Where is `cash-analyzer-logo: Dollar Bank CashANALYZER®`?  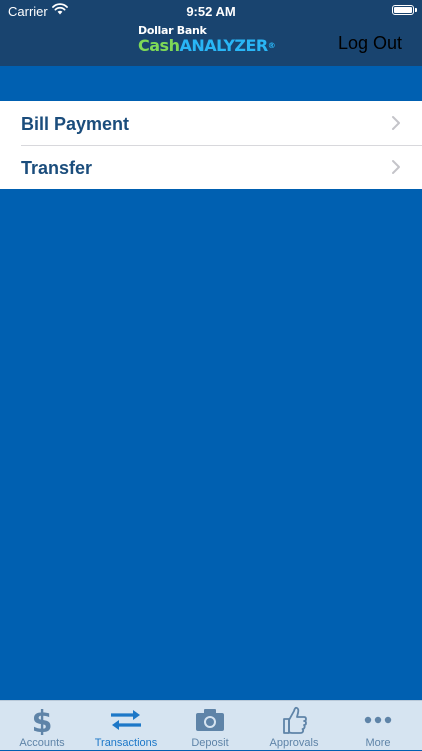 cash-analyzer-logo: Dollar Bank CashANALYZER® is located at coordinates (213, 39).